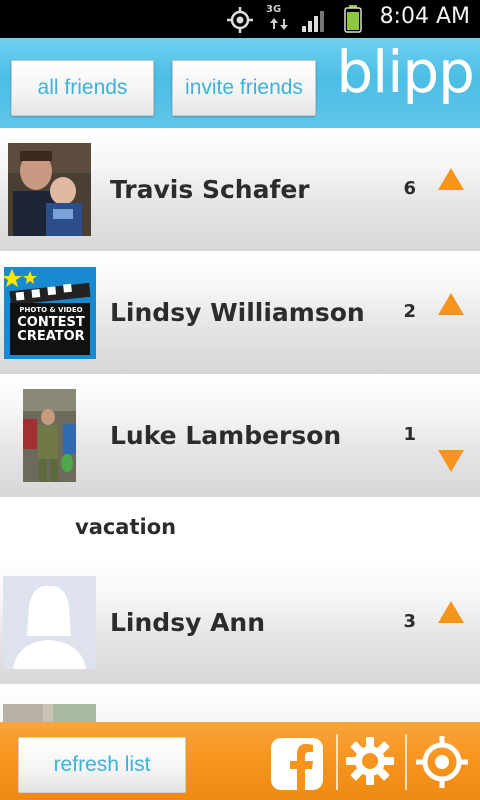 The height and width of the screenshot is (800, 480). Describe the element at coordinates (442, 762) in the screenshot. I see `location-target-icon` at that location.